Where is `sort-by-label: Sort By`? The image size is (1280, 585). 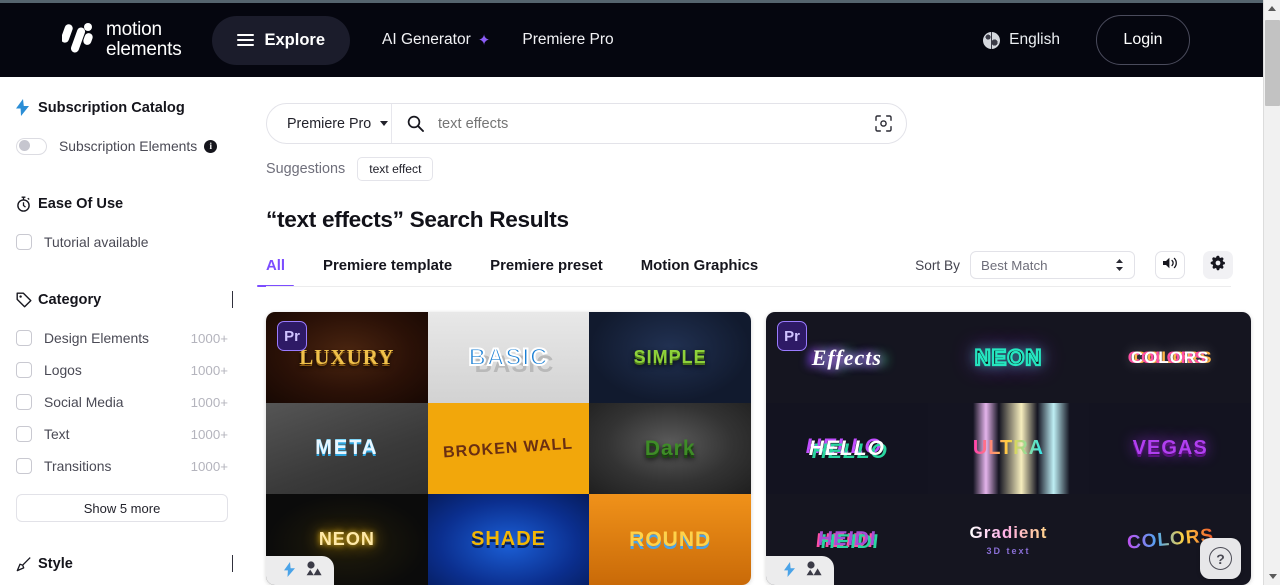
sort-by-label: Sort By is located at coordinates (937, 265).